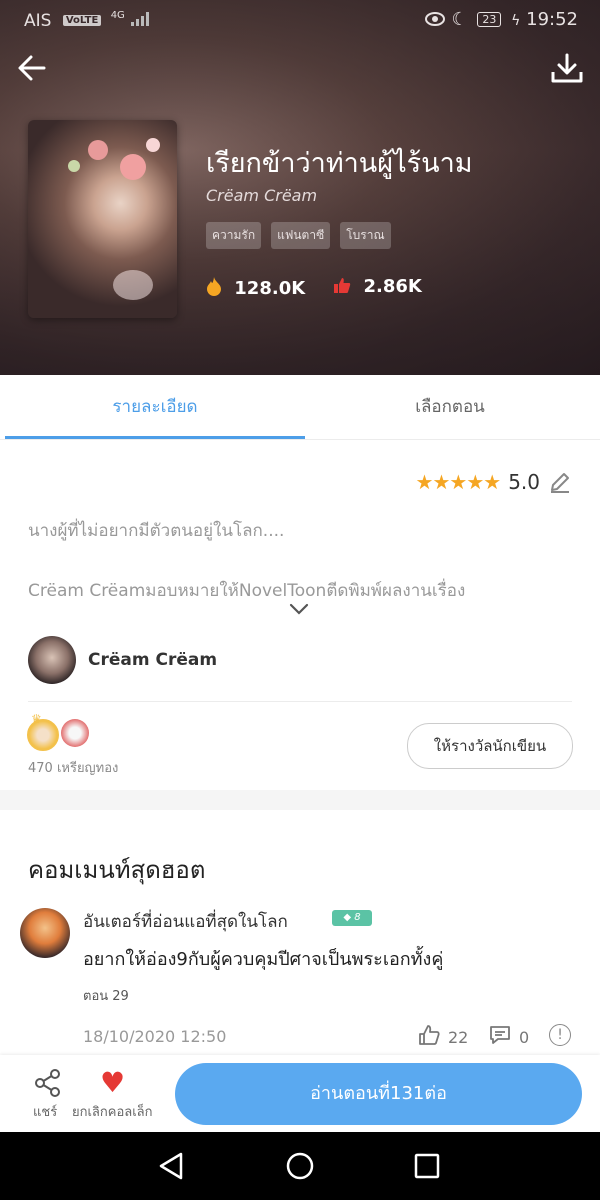 This screenshot has width=600, height=1200. I want to click on likes-count: 2.86K, so click(392, 286).